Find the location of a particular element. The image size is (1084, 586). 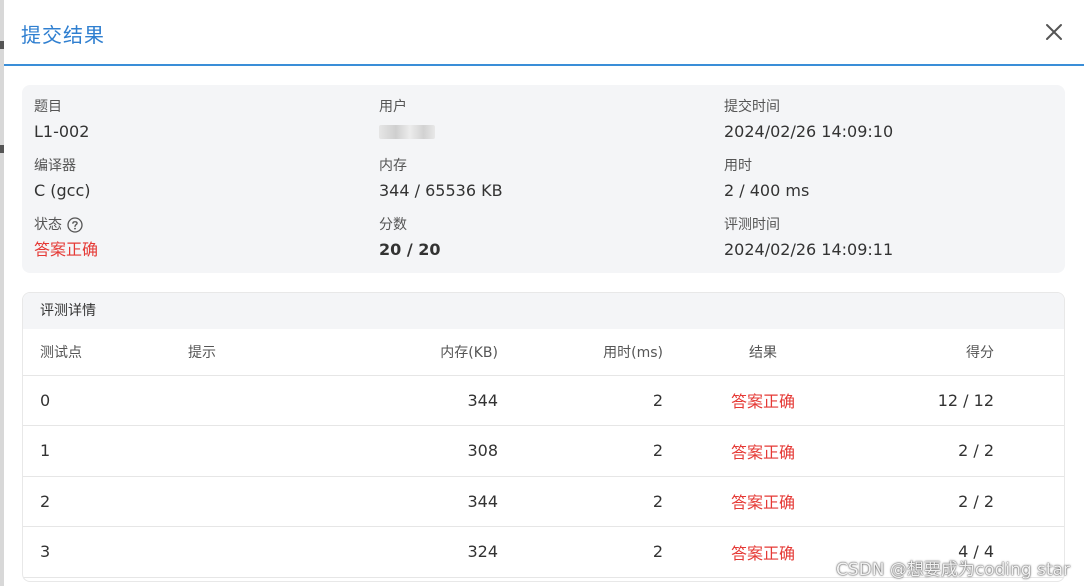

table-row: 1 308 2 答案正确 2 / 2 is located at coordinates (543, 451).